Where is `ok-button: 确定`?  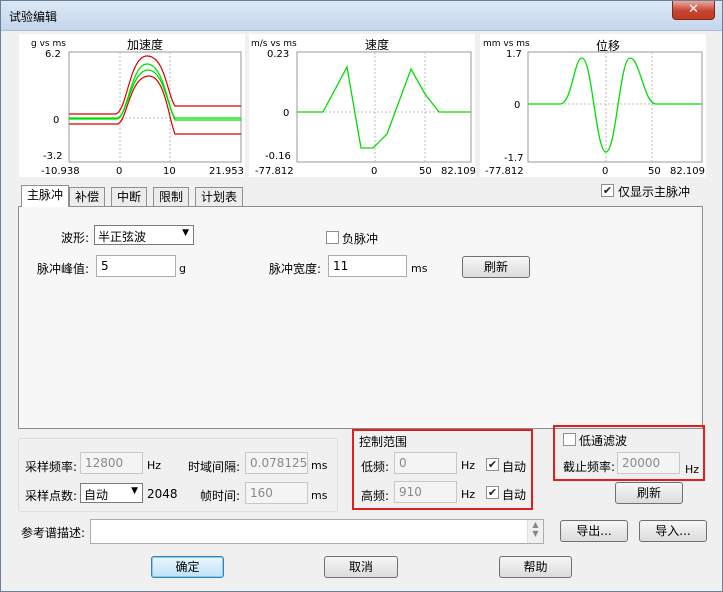 ok-button: 确定 is located at coordinates (187, 567).